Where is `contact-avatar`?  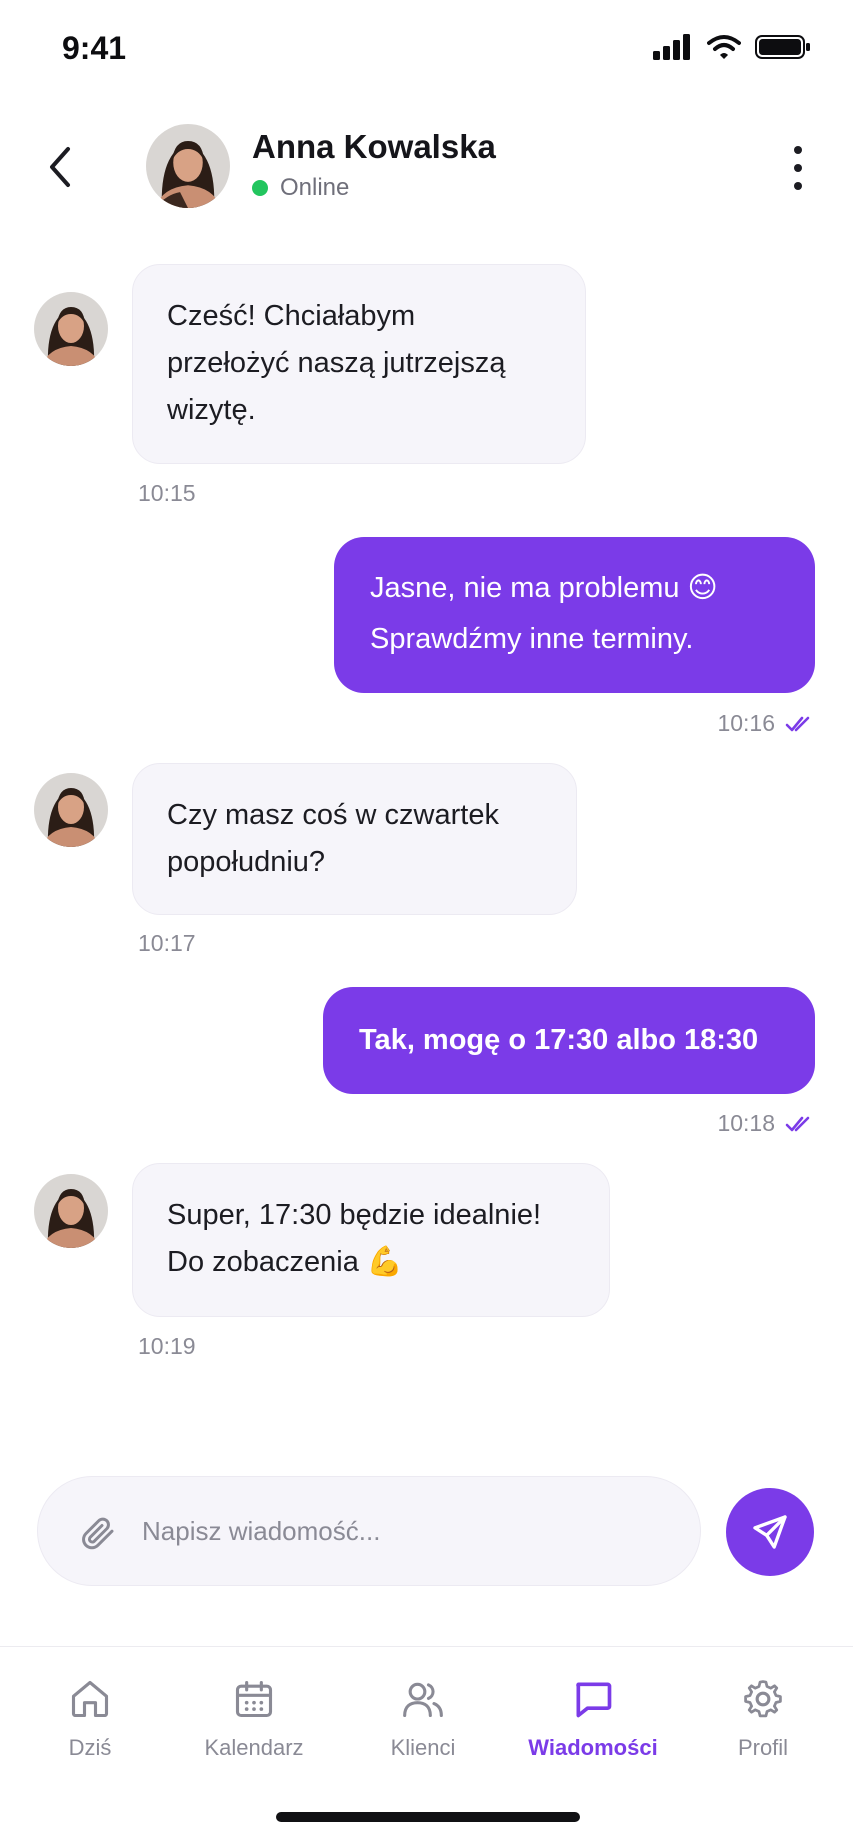
contact-avatar is located at coordinates (188, 166).